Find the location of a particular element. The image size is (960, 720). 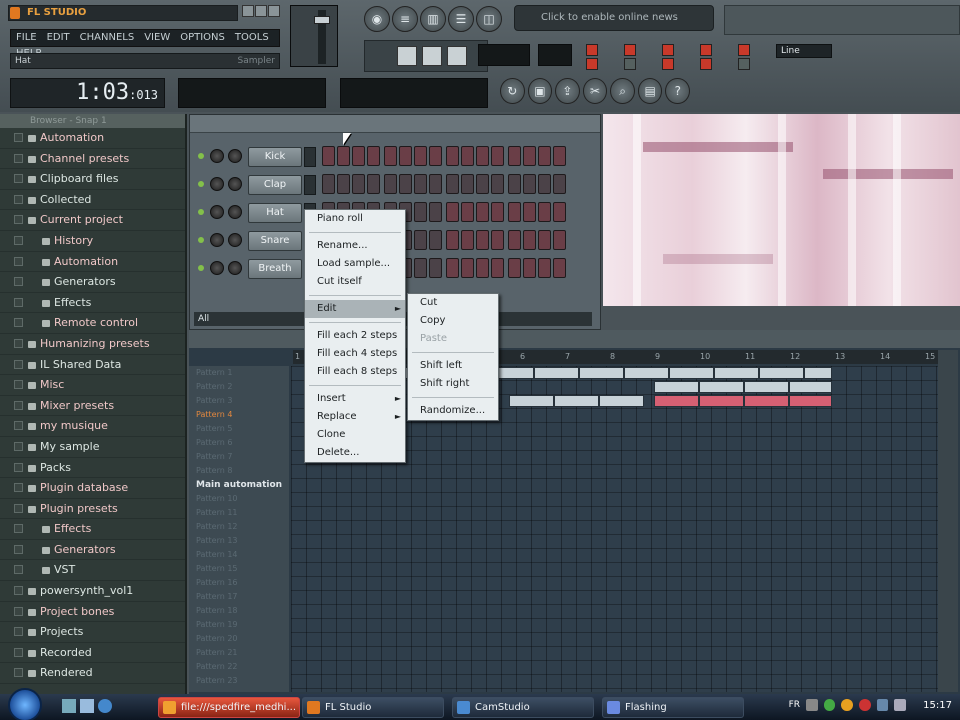

browser-item: Clipboard files is located at coordinates (92, 179).